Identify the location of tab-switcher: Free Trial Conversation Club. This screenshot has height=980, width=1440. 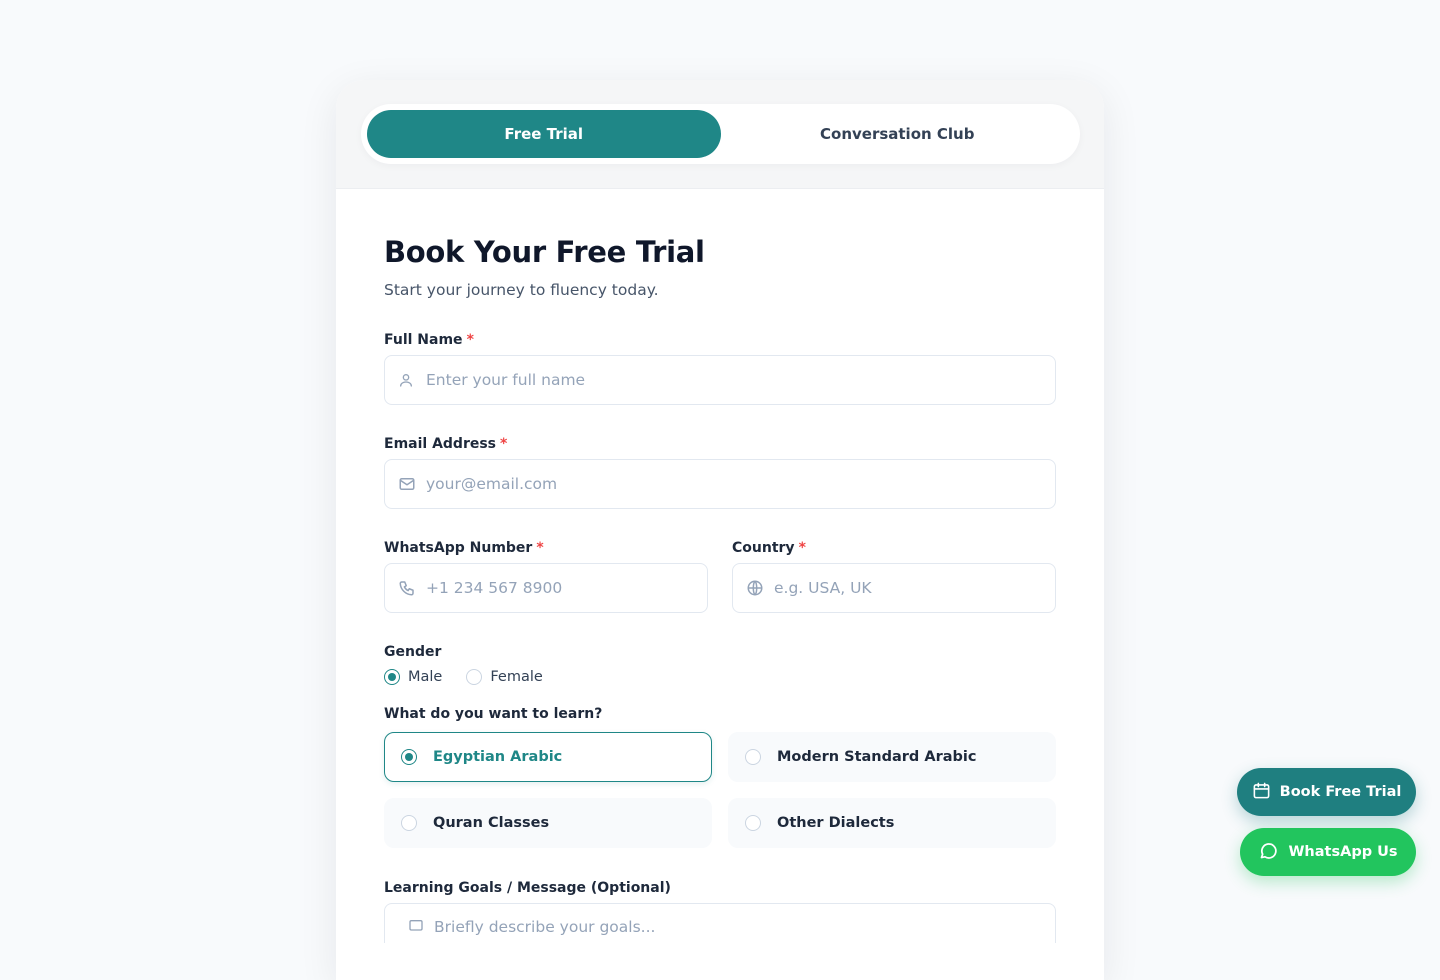
(720, 134).